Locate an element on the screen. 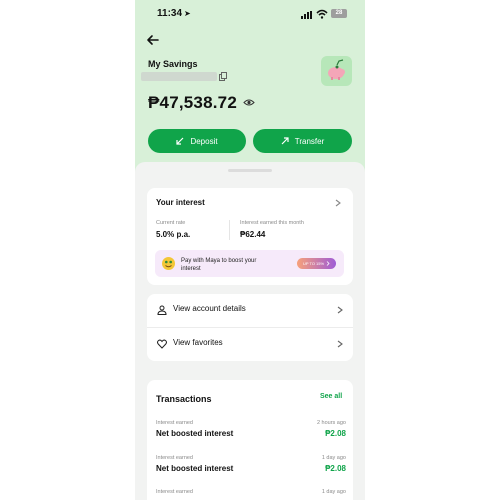 This screenshot has width=500, height=500. status-time: 11:34 ➤ is located at coordinates (174, 13).